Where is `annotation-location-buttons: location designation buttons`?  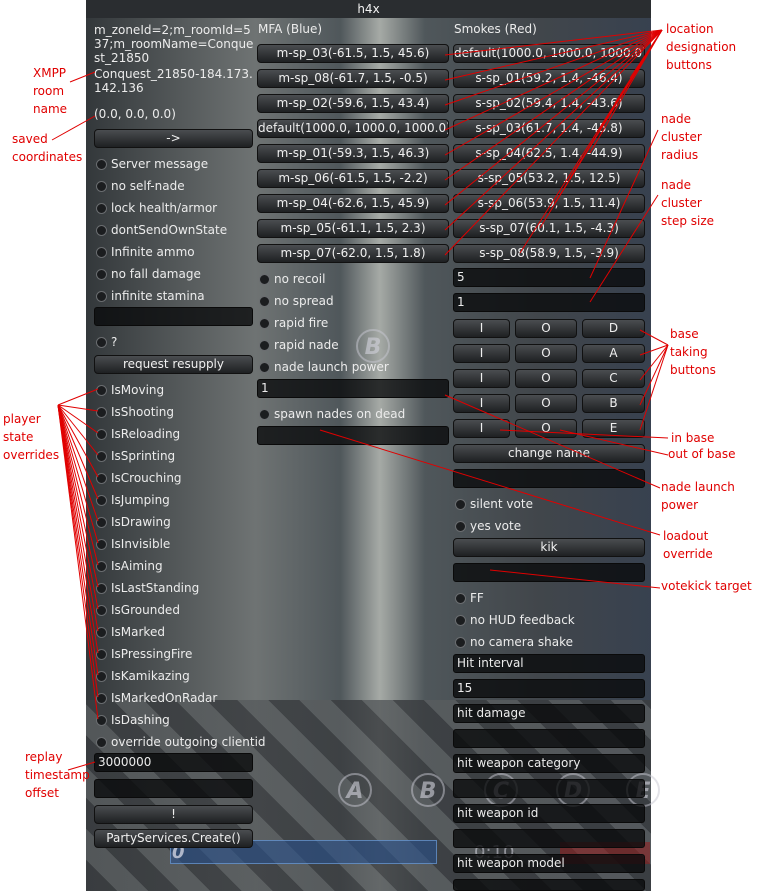
annotation-location-buttons: location designation buttons is located at coordinates (701, 47).